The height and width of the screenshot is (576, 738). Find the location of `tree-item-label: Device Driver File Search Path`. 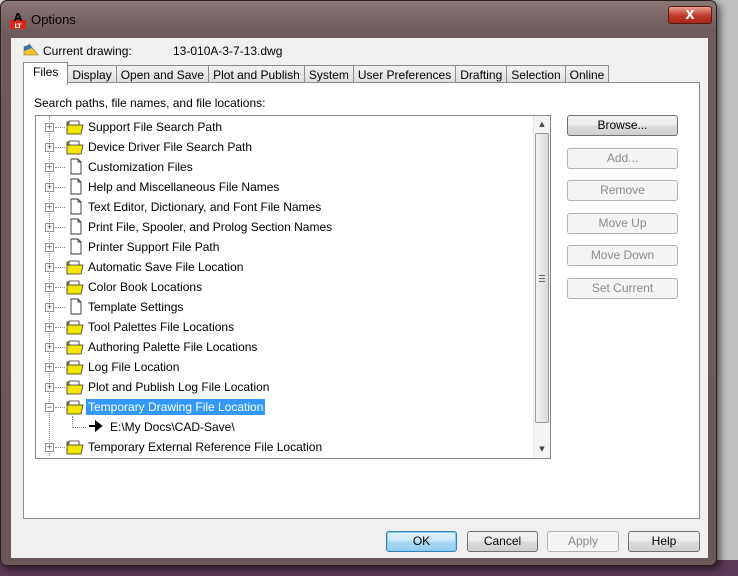

tree-item-label: Device Driver File Search Path is located at coordinates (170, 147).